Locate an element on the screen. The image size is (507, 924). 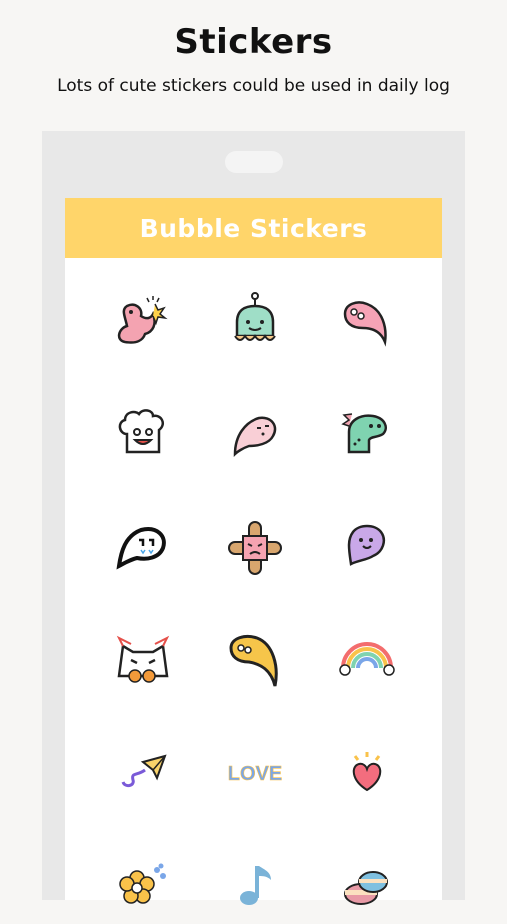
chef-hat-icon is located at coordinates (141, 431).